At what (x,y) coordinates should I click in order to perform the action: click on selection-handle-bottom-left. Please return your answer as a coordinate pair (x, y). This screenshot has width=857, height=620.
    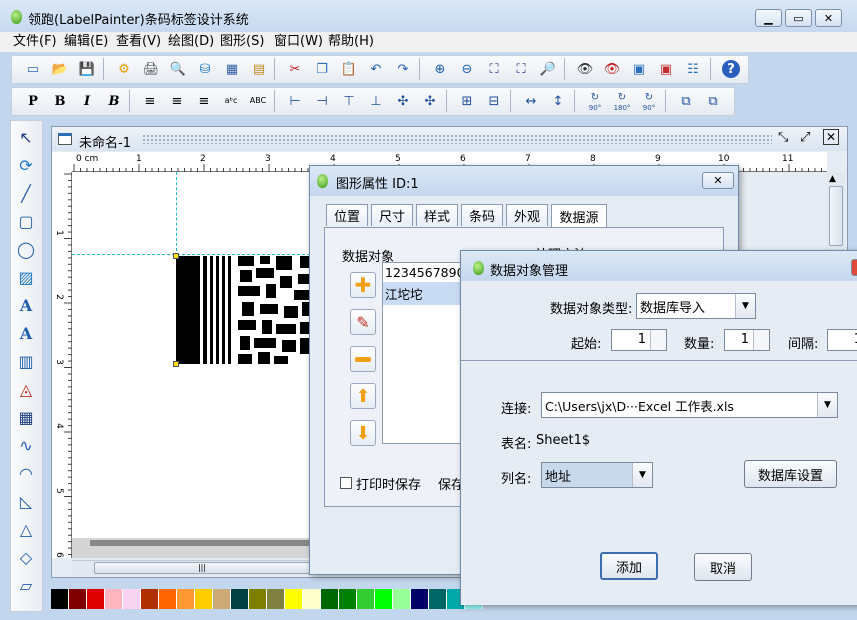
    Looking at the image, I should click on (176, 364).